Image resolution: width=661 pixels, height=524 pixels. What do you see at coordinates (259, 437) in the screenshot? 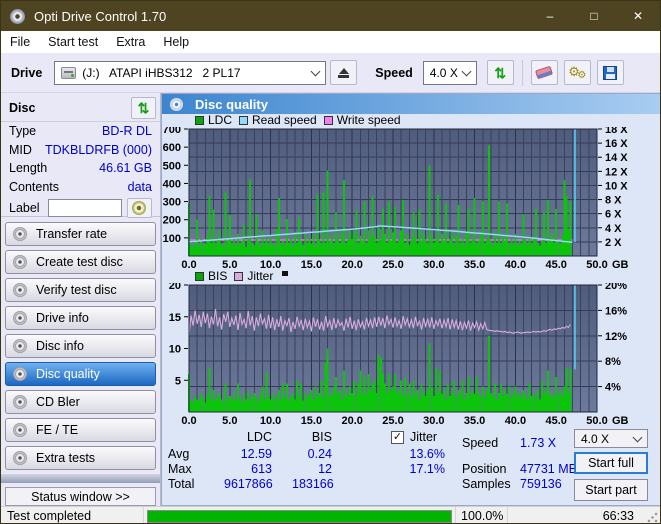
I see `col-header-ldc: LDC` at bounding box center [259, 437].